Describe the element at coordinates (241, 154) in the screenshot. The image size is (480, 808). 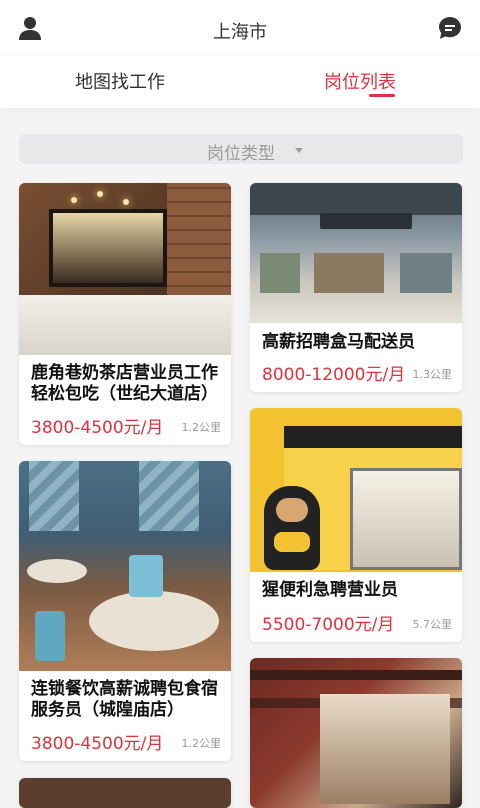
I see `job-type-filter-label: 岗位类型` at that location.